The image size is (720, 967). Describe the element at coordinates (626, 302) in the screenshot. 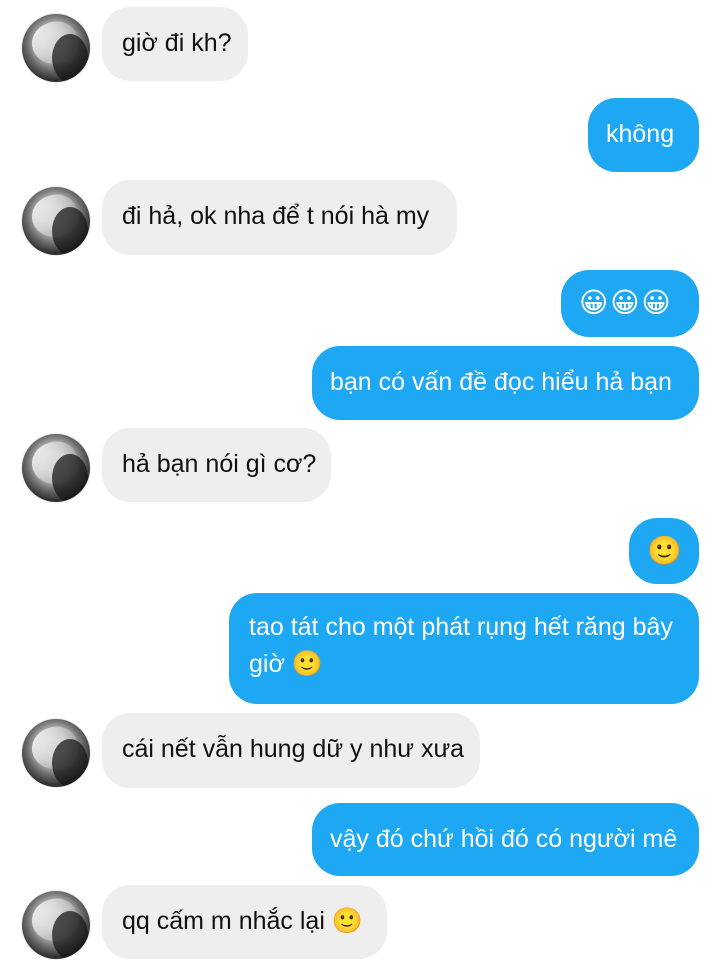

I see `emoji-text: 😀😀😀` at that location.